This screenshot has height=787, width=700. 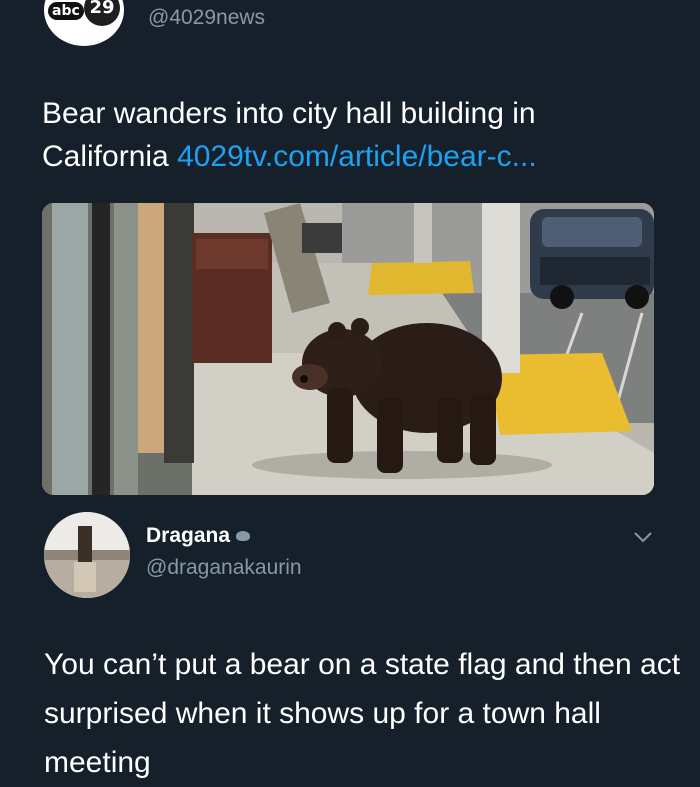 I want to click on reply-avatar, so click(x=87, y=555).